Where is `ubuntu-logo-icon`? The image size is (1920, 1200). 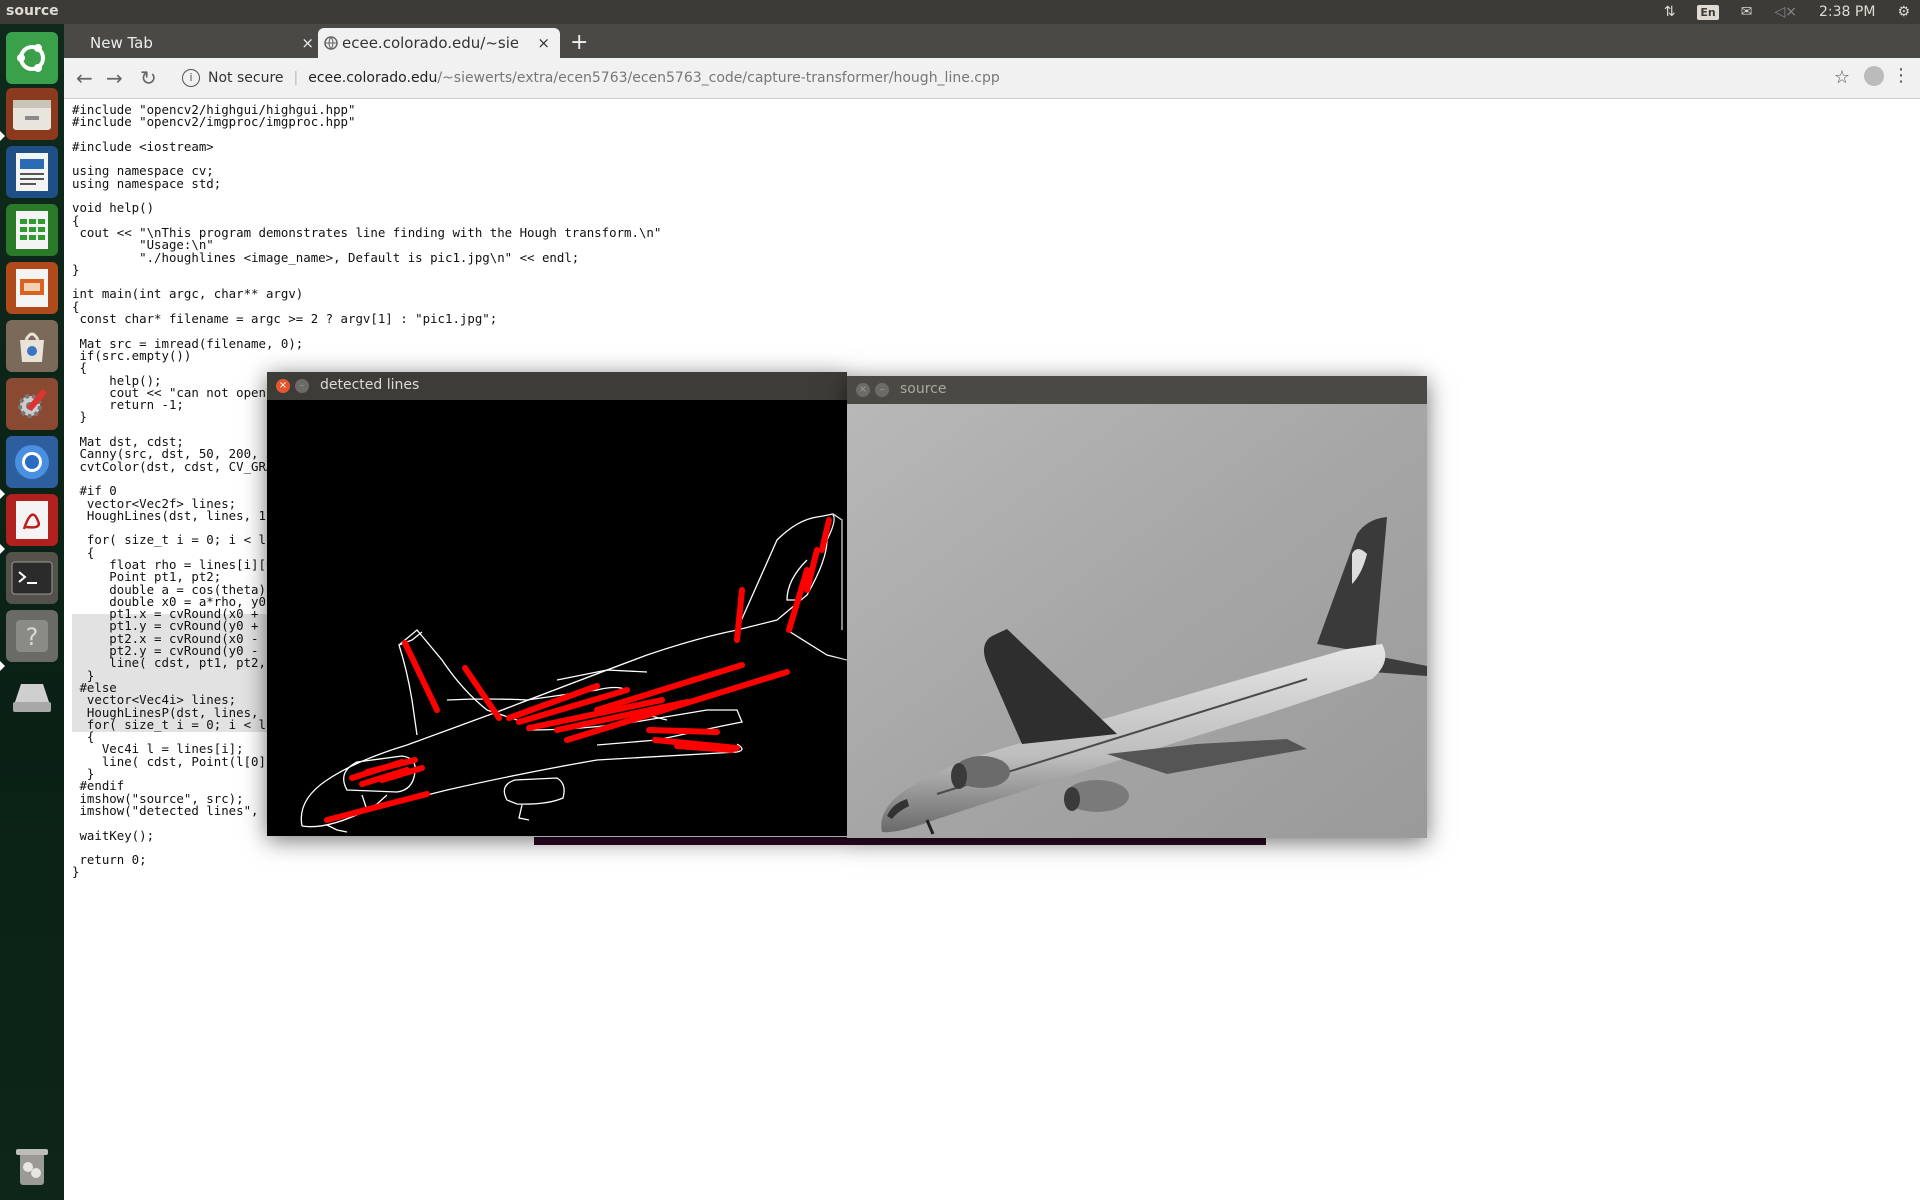 ubuntu-logo-icon is located at coordinates (32, 58).